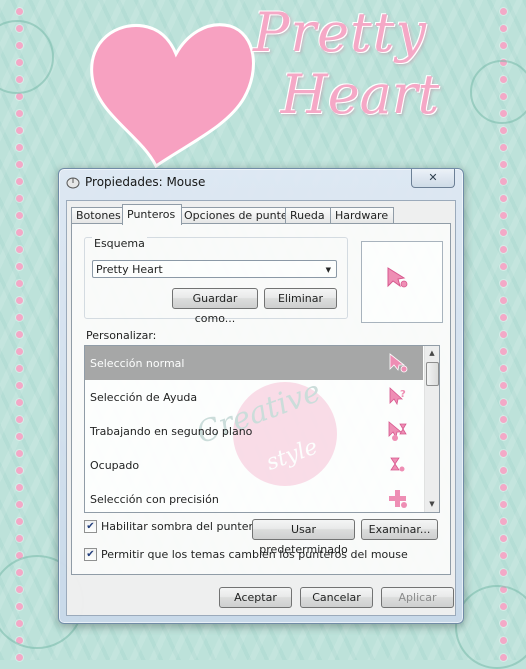 The image size is (526, 669). What do you see at coordinates (121, 335) in the screenshot?
I see `customize-label: Personalizar:` at bounding box center [121, 335].